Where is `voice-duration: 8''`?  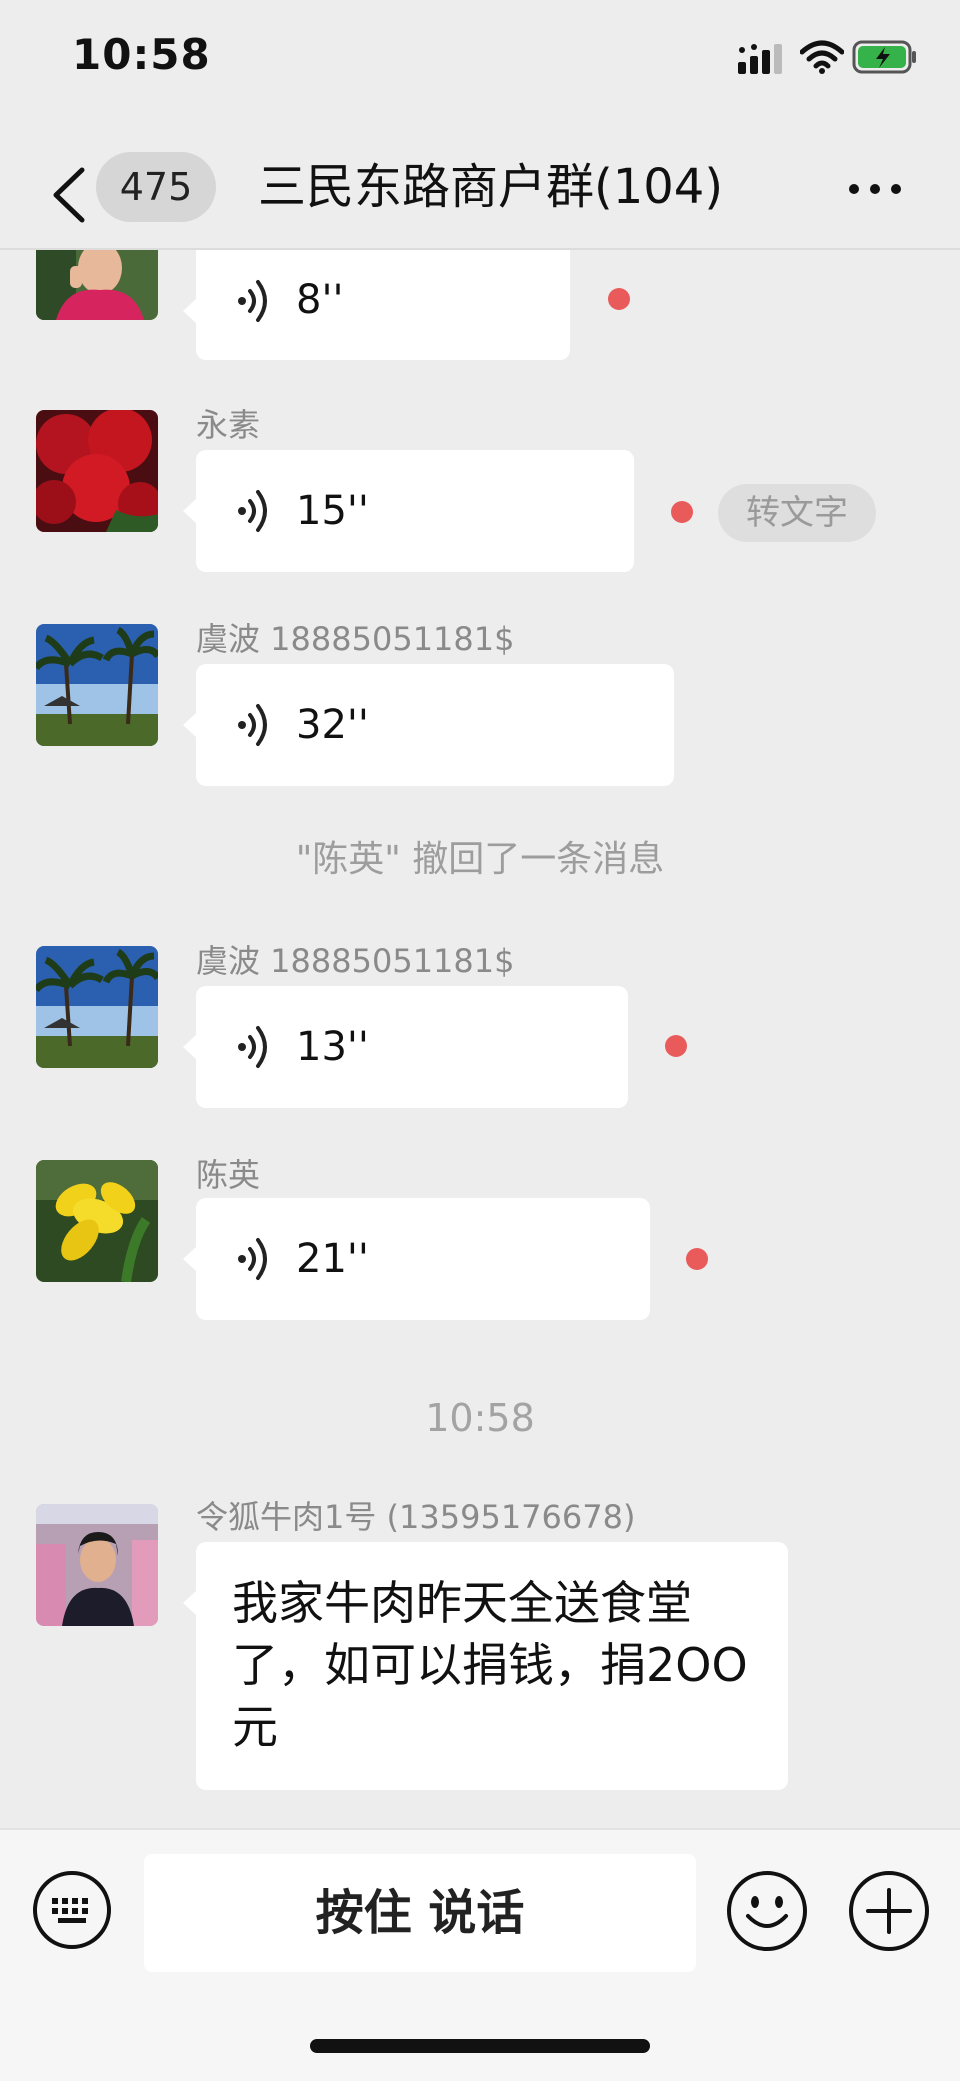
voice-duration: 8'' is located at coordinates (320, 300).